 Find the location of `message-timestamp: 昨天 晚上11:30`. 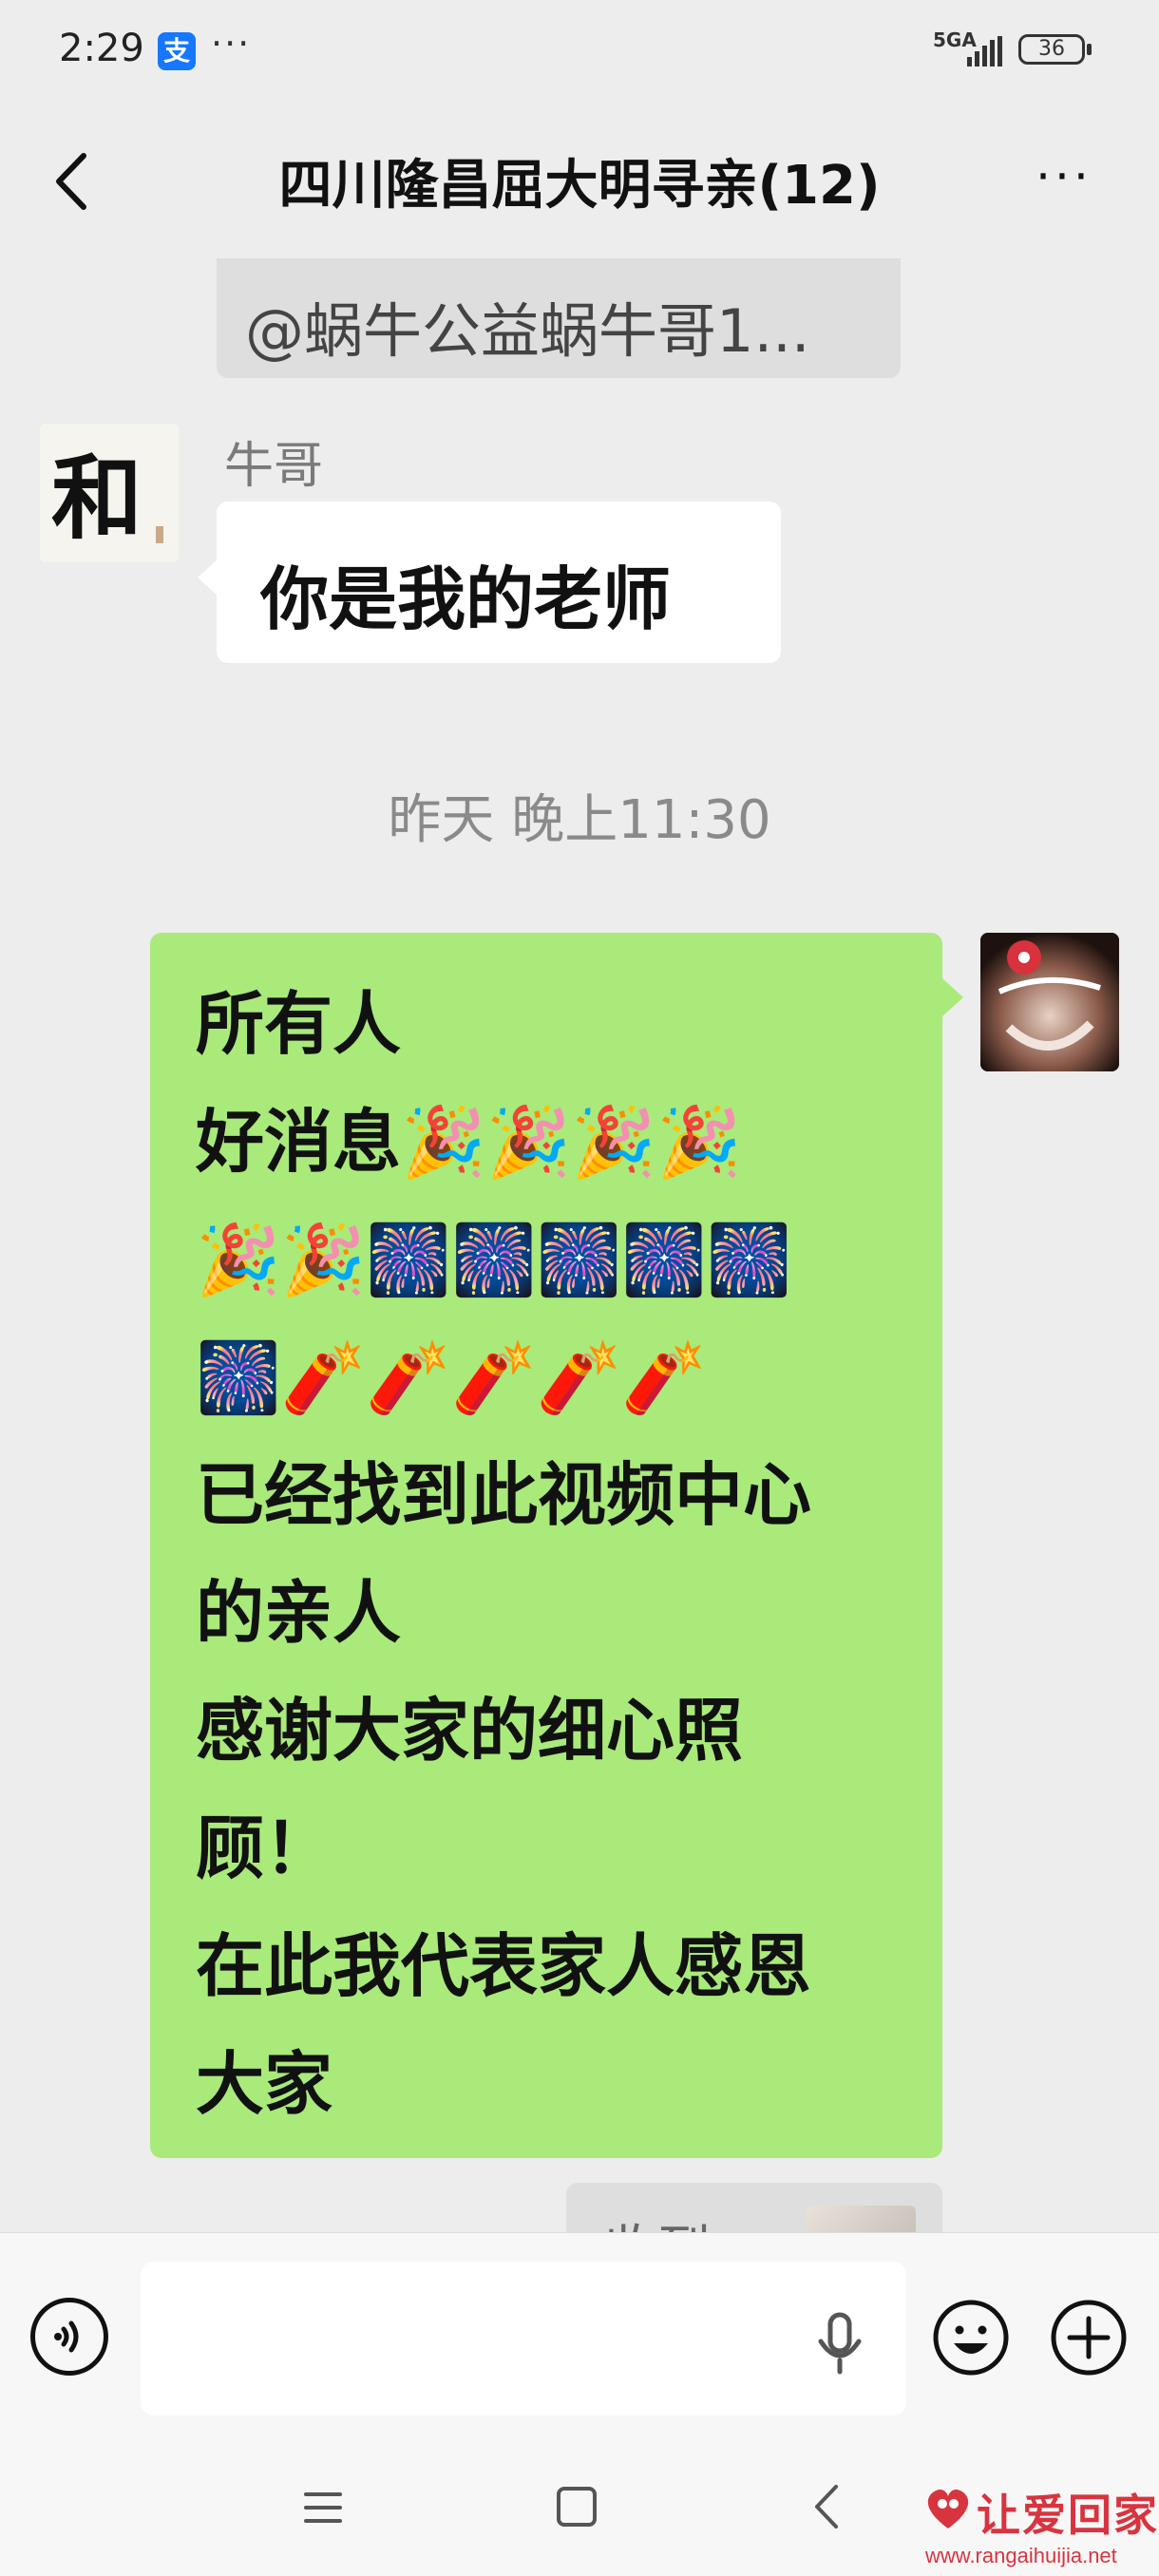

message-timestamp: 昨天 晚上11:30 is located at coordinates (579, 820).